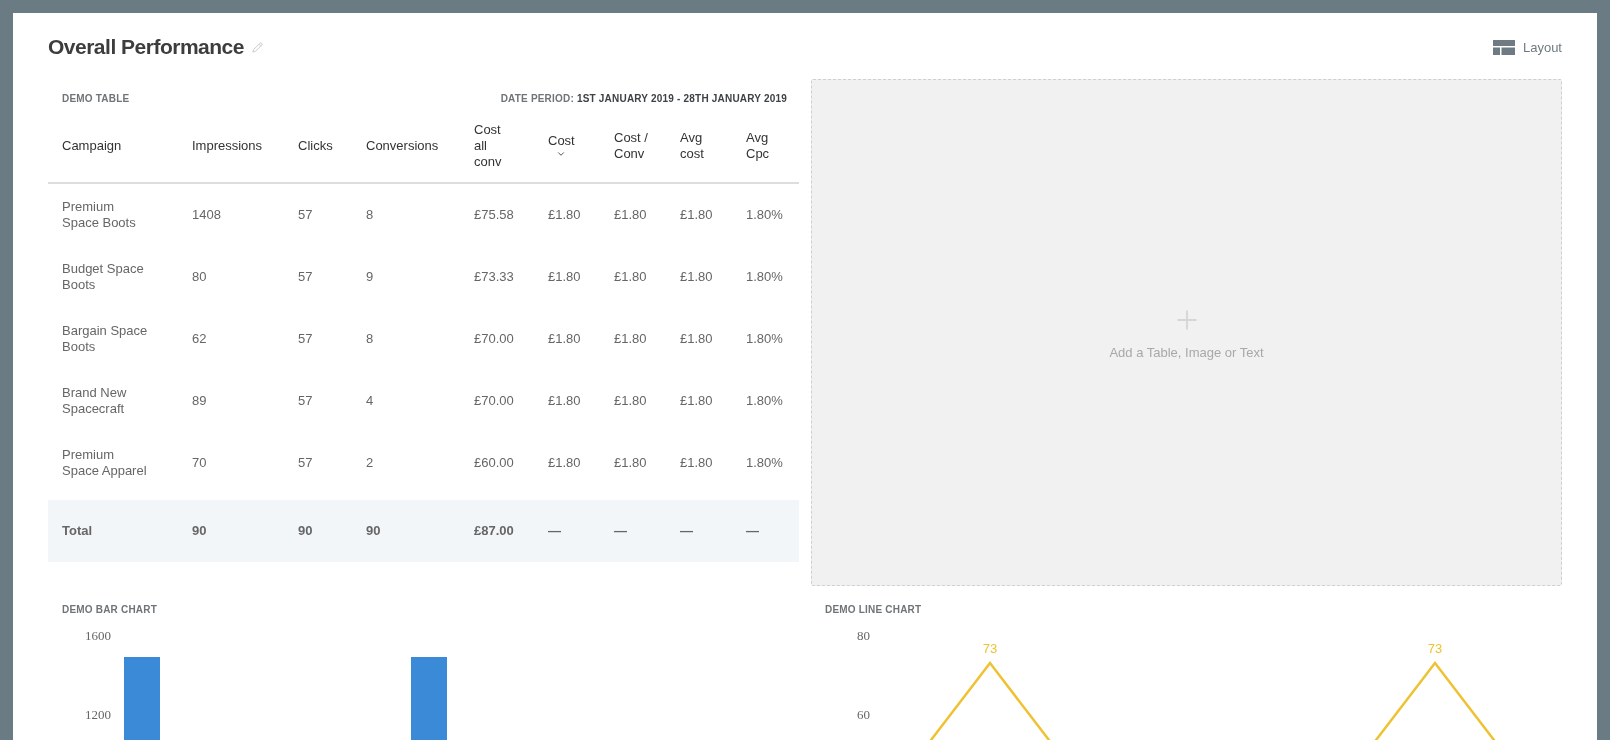  I want to click on table-cell-text: 80, so click(200, 277).